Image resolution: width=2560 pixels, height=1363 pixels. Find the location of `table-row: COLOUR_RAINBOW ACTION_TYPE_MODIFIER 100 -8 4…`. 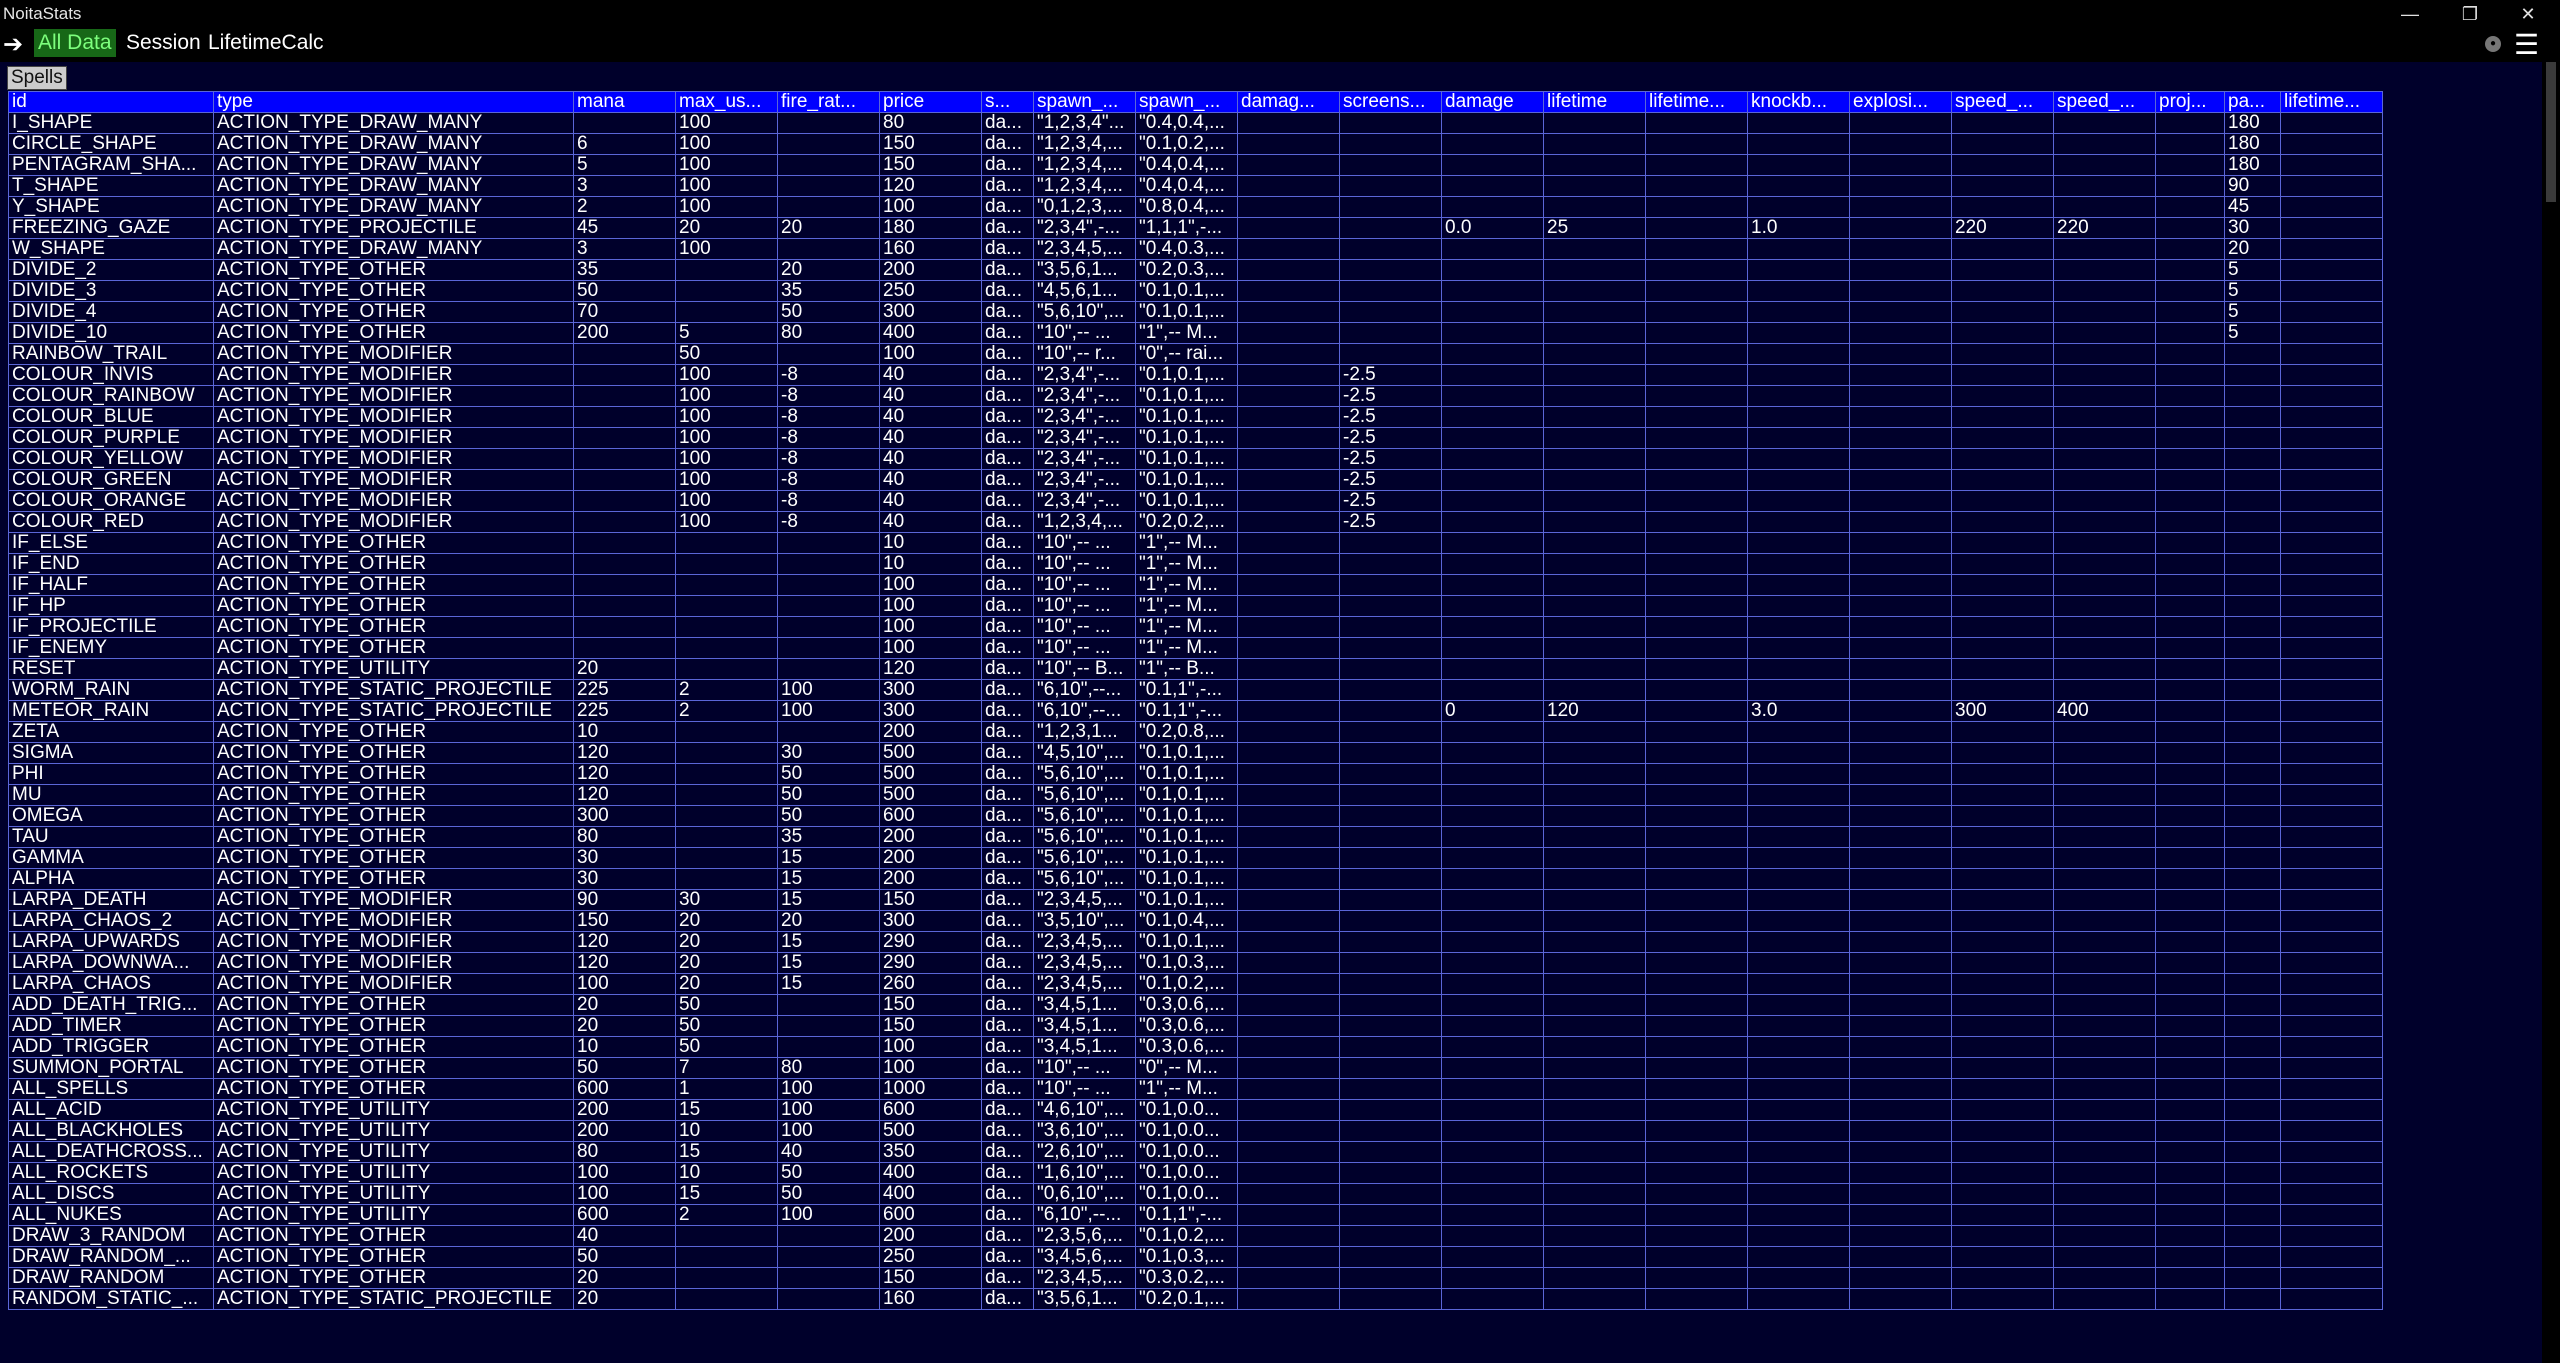

table-row: COLOUR_RAINBOW ACTION_TYPE_MODIFIER 100 -8 4… is located at coordinates (1195, 396).